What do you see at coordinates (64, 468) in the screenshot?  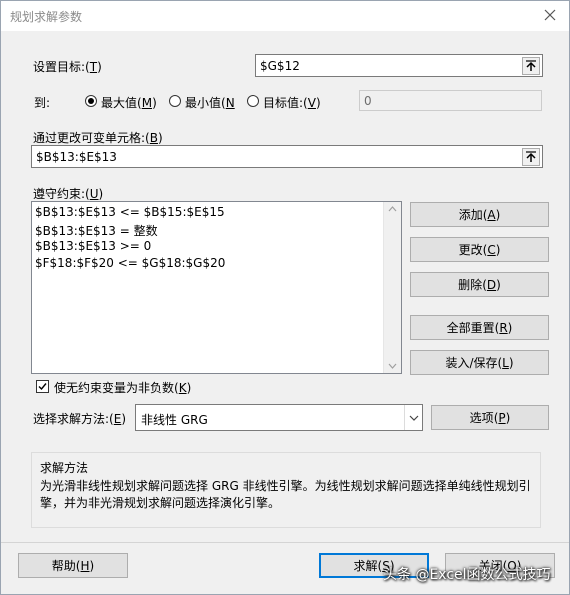 I see `info-heading: 求解方法` at bounding box center [64, 468].